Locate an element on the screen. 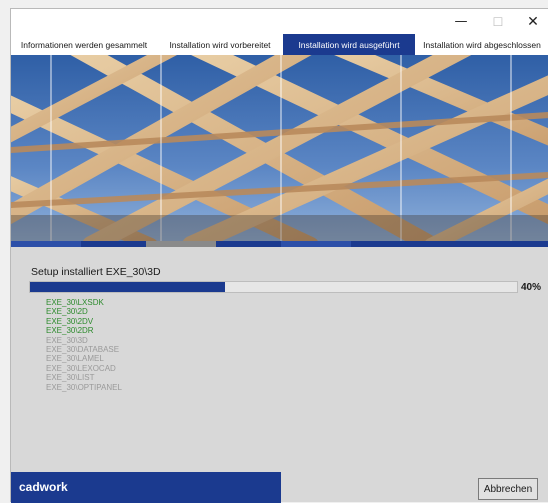 Image resolution: width=548 pixels, height=503 pixels. module-item: EXE_30\LAMEL is located at coordinates (75, 359).